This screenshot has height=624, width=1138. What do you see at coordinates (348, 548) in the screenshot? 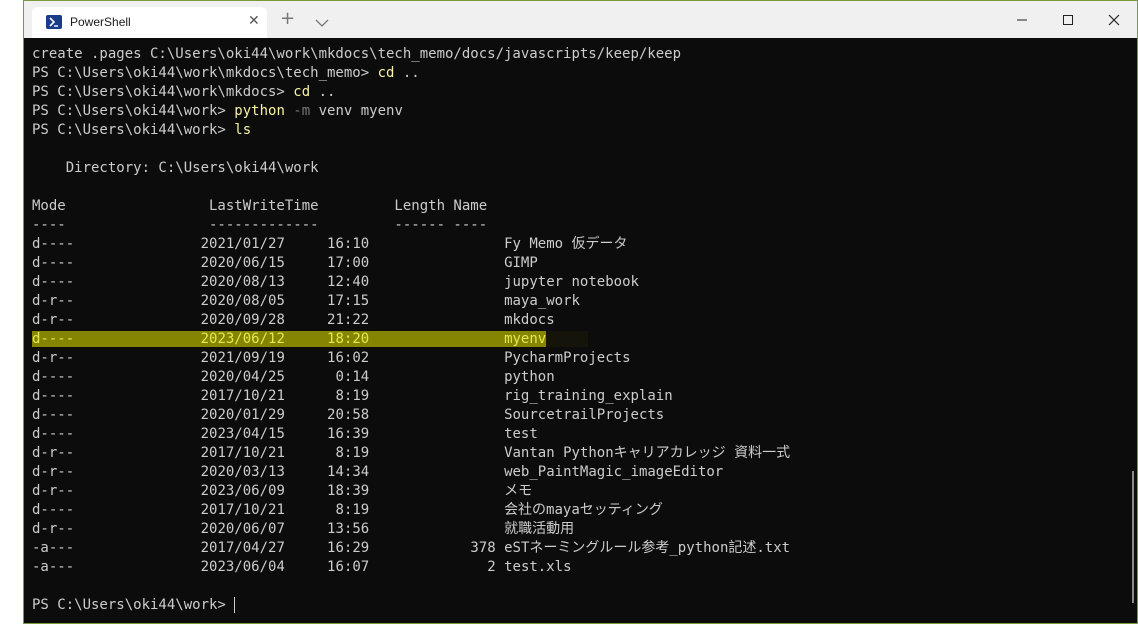
I see `time-cell: 16:29` at bounding box center [348, 548].